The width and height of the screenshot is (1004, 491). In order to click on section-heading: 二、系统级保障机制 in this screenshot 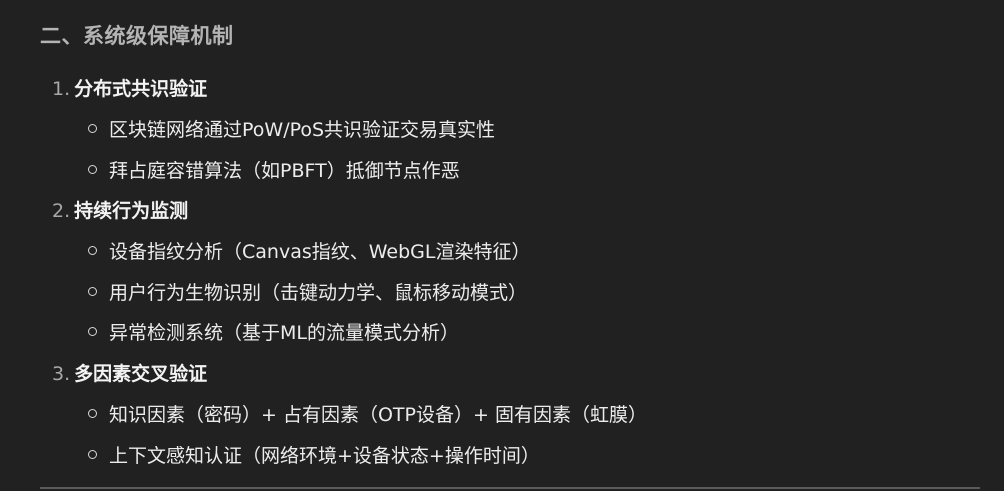, I will do `click(137, 36)`.